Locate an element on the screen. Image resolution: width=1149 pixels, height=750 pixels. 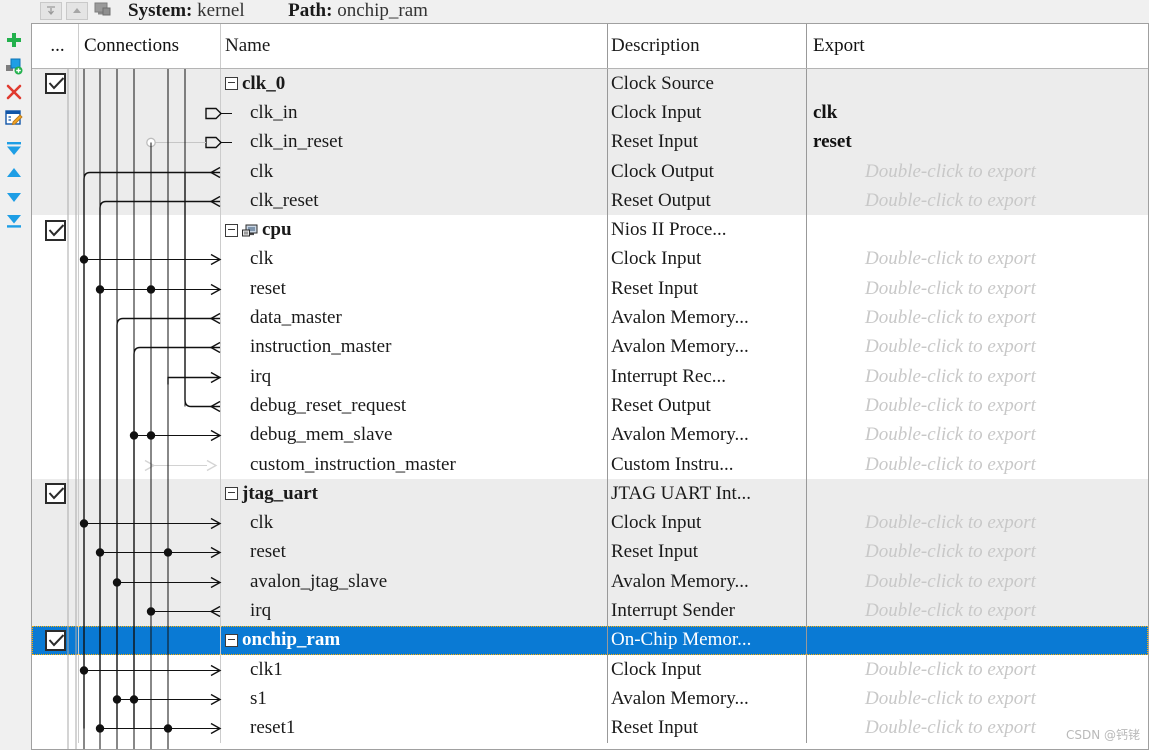
name-cell: clk1 is located at coordinates (414, 669).